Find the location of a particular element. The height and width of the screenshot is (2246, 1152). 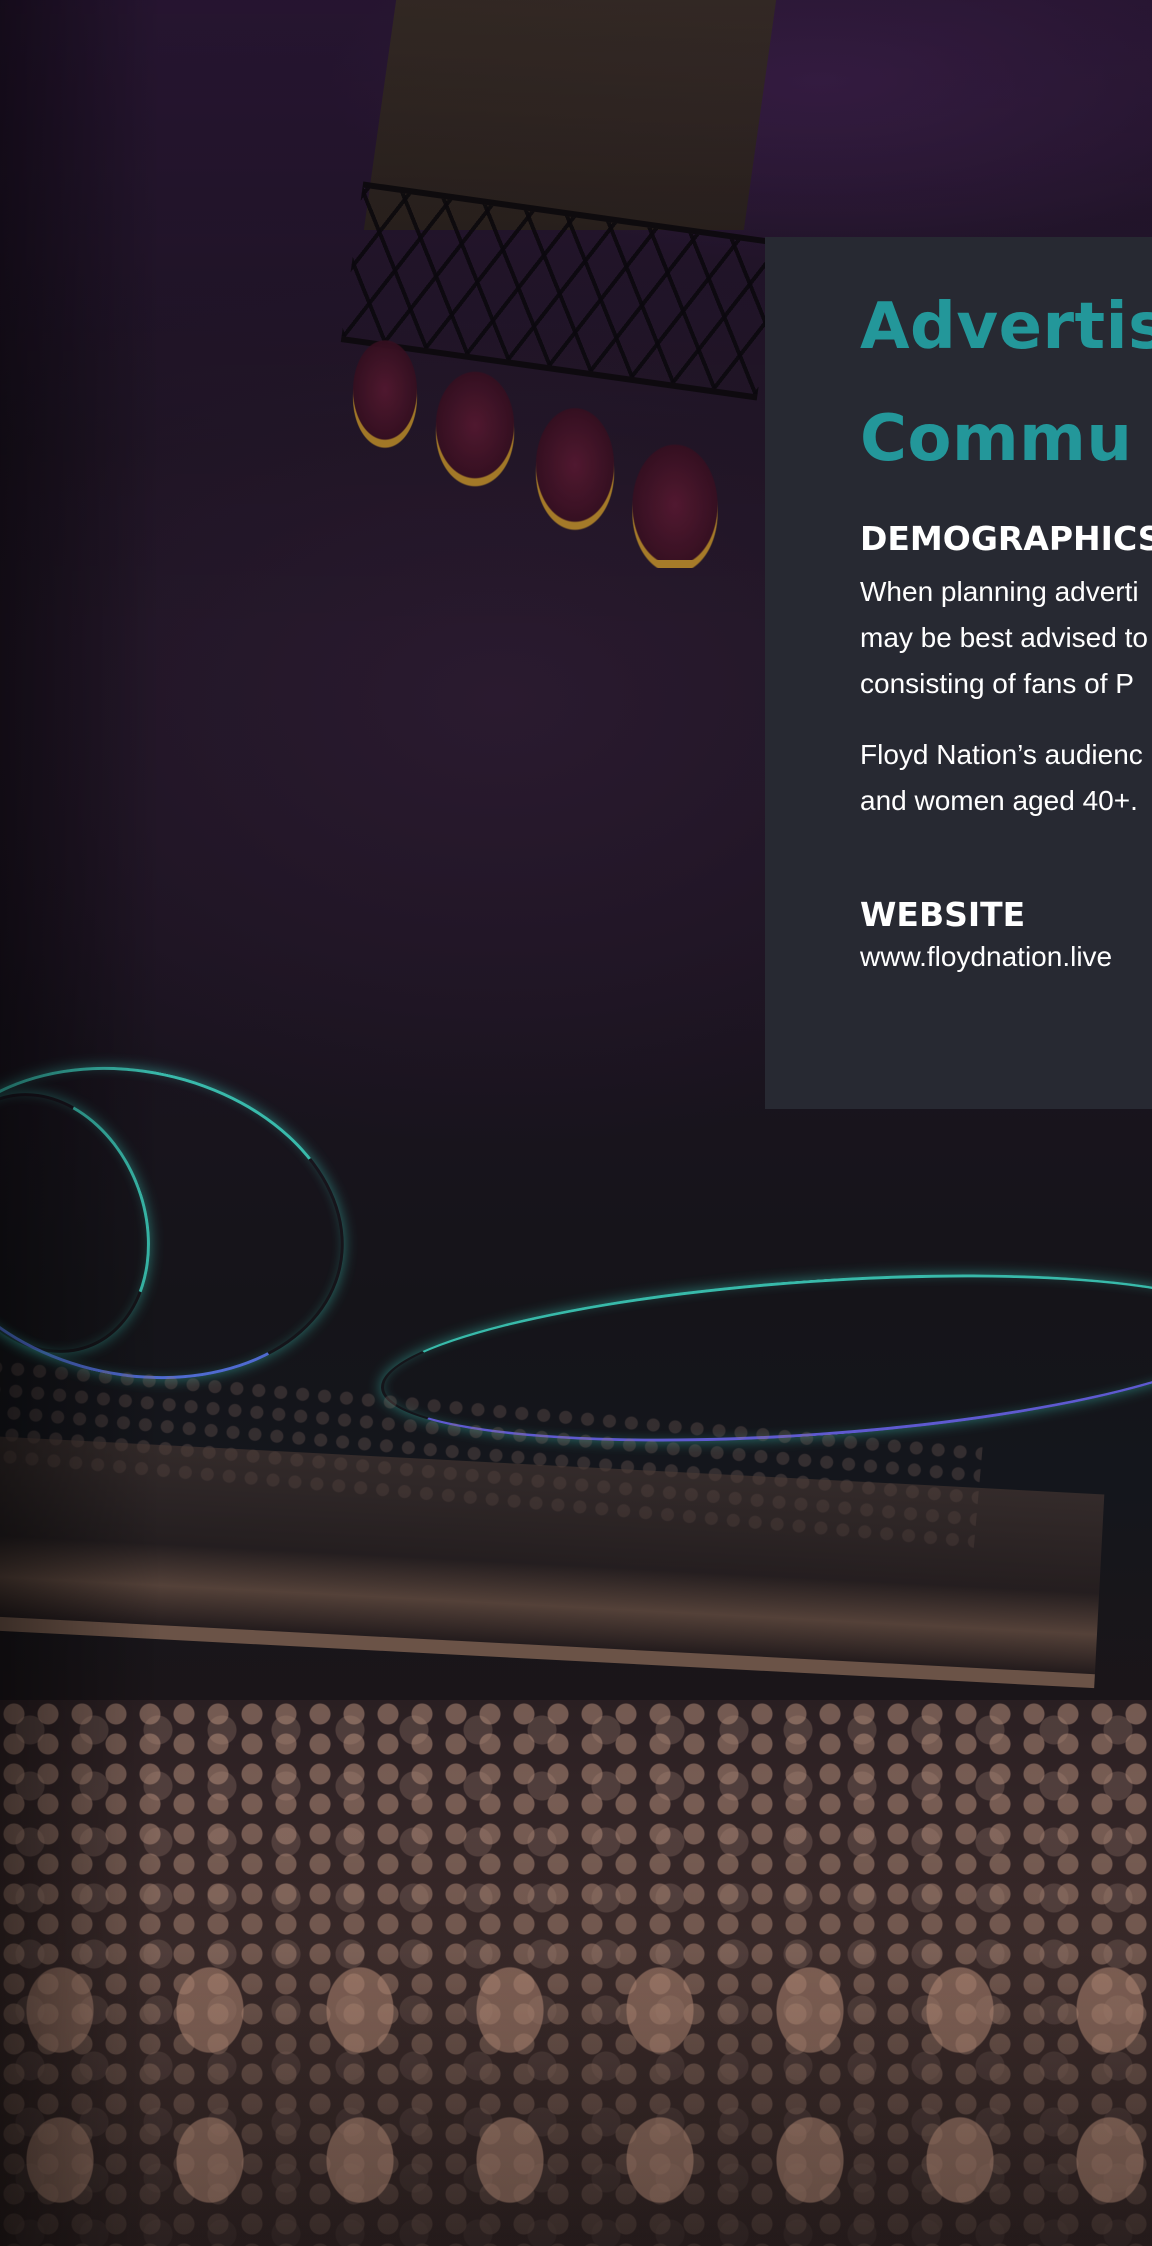

demographics-p1-line-3: consisting of fans of P is located at coordinates (997, 683).